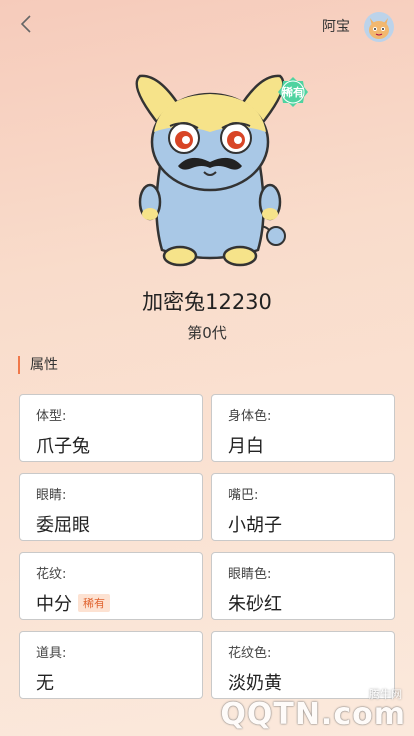  I want to click on attr-card-pattern-color: 花纹色: 淡奶黄, so click(303, 665).